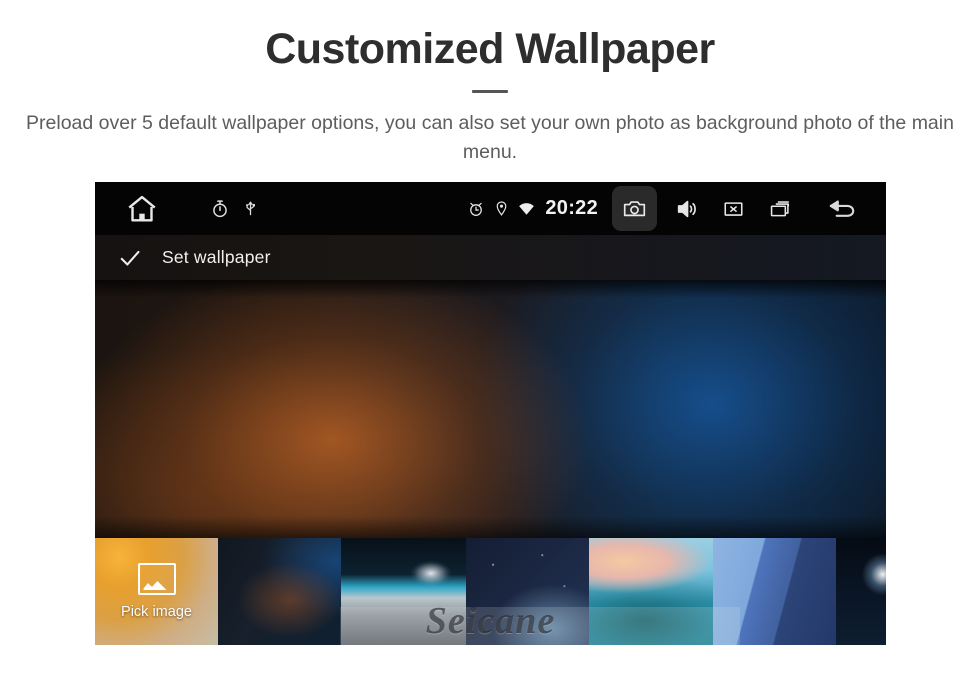 The height and width of the screenshot is (689, 980). I want to click on set-wallpaper-action-bar: Set wallpaper, so click(490, 257).